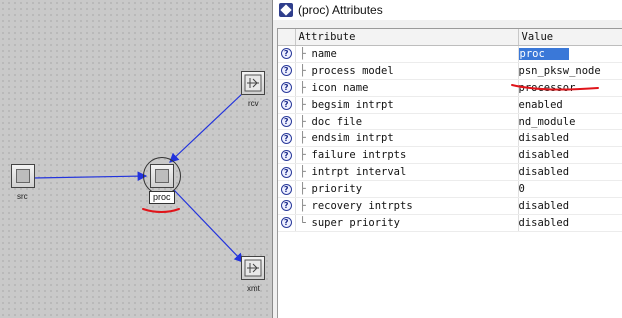 The image size is (622, 318). I want to click on red-annotation-mark, so click(161, 210).